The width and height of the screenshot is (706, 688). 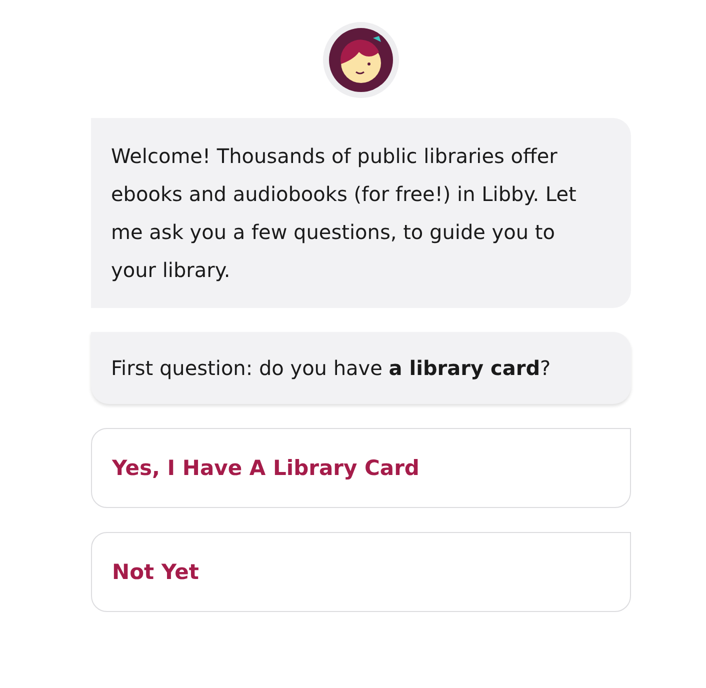 What do you see at coordinates (361, 572) in the screenshot?
I see `answer-button: Not Yet` at bounding box center [361, 572].